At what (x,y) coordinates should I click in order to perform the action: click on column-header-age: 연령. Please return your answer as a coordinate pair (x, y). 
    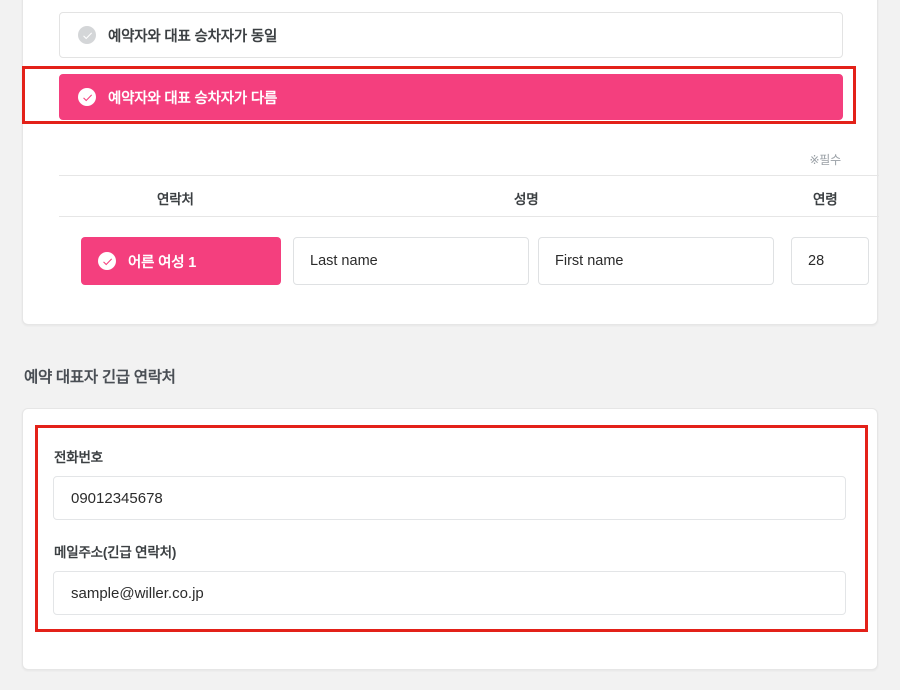
    Looking at the image, I should click on (825, 199).